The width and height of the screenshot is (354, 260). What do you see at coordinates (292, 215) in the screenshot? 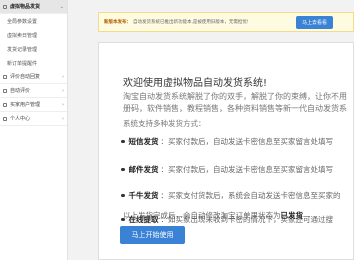
I see `footer-status: 已发货` at bounding box center [292, 215].